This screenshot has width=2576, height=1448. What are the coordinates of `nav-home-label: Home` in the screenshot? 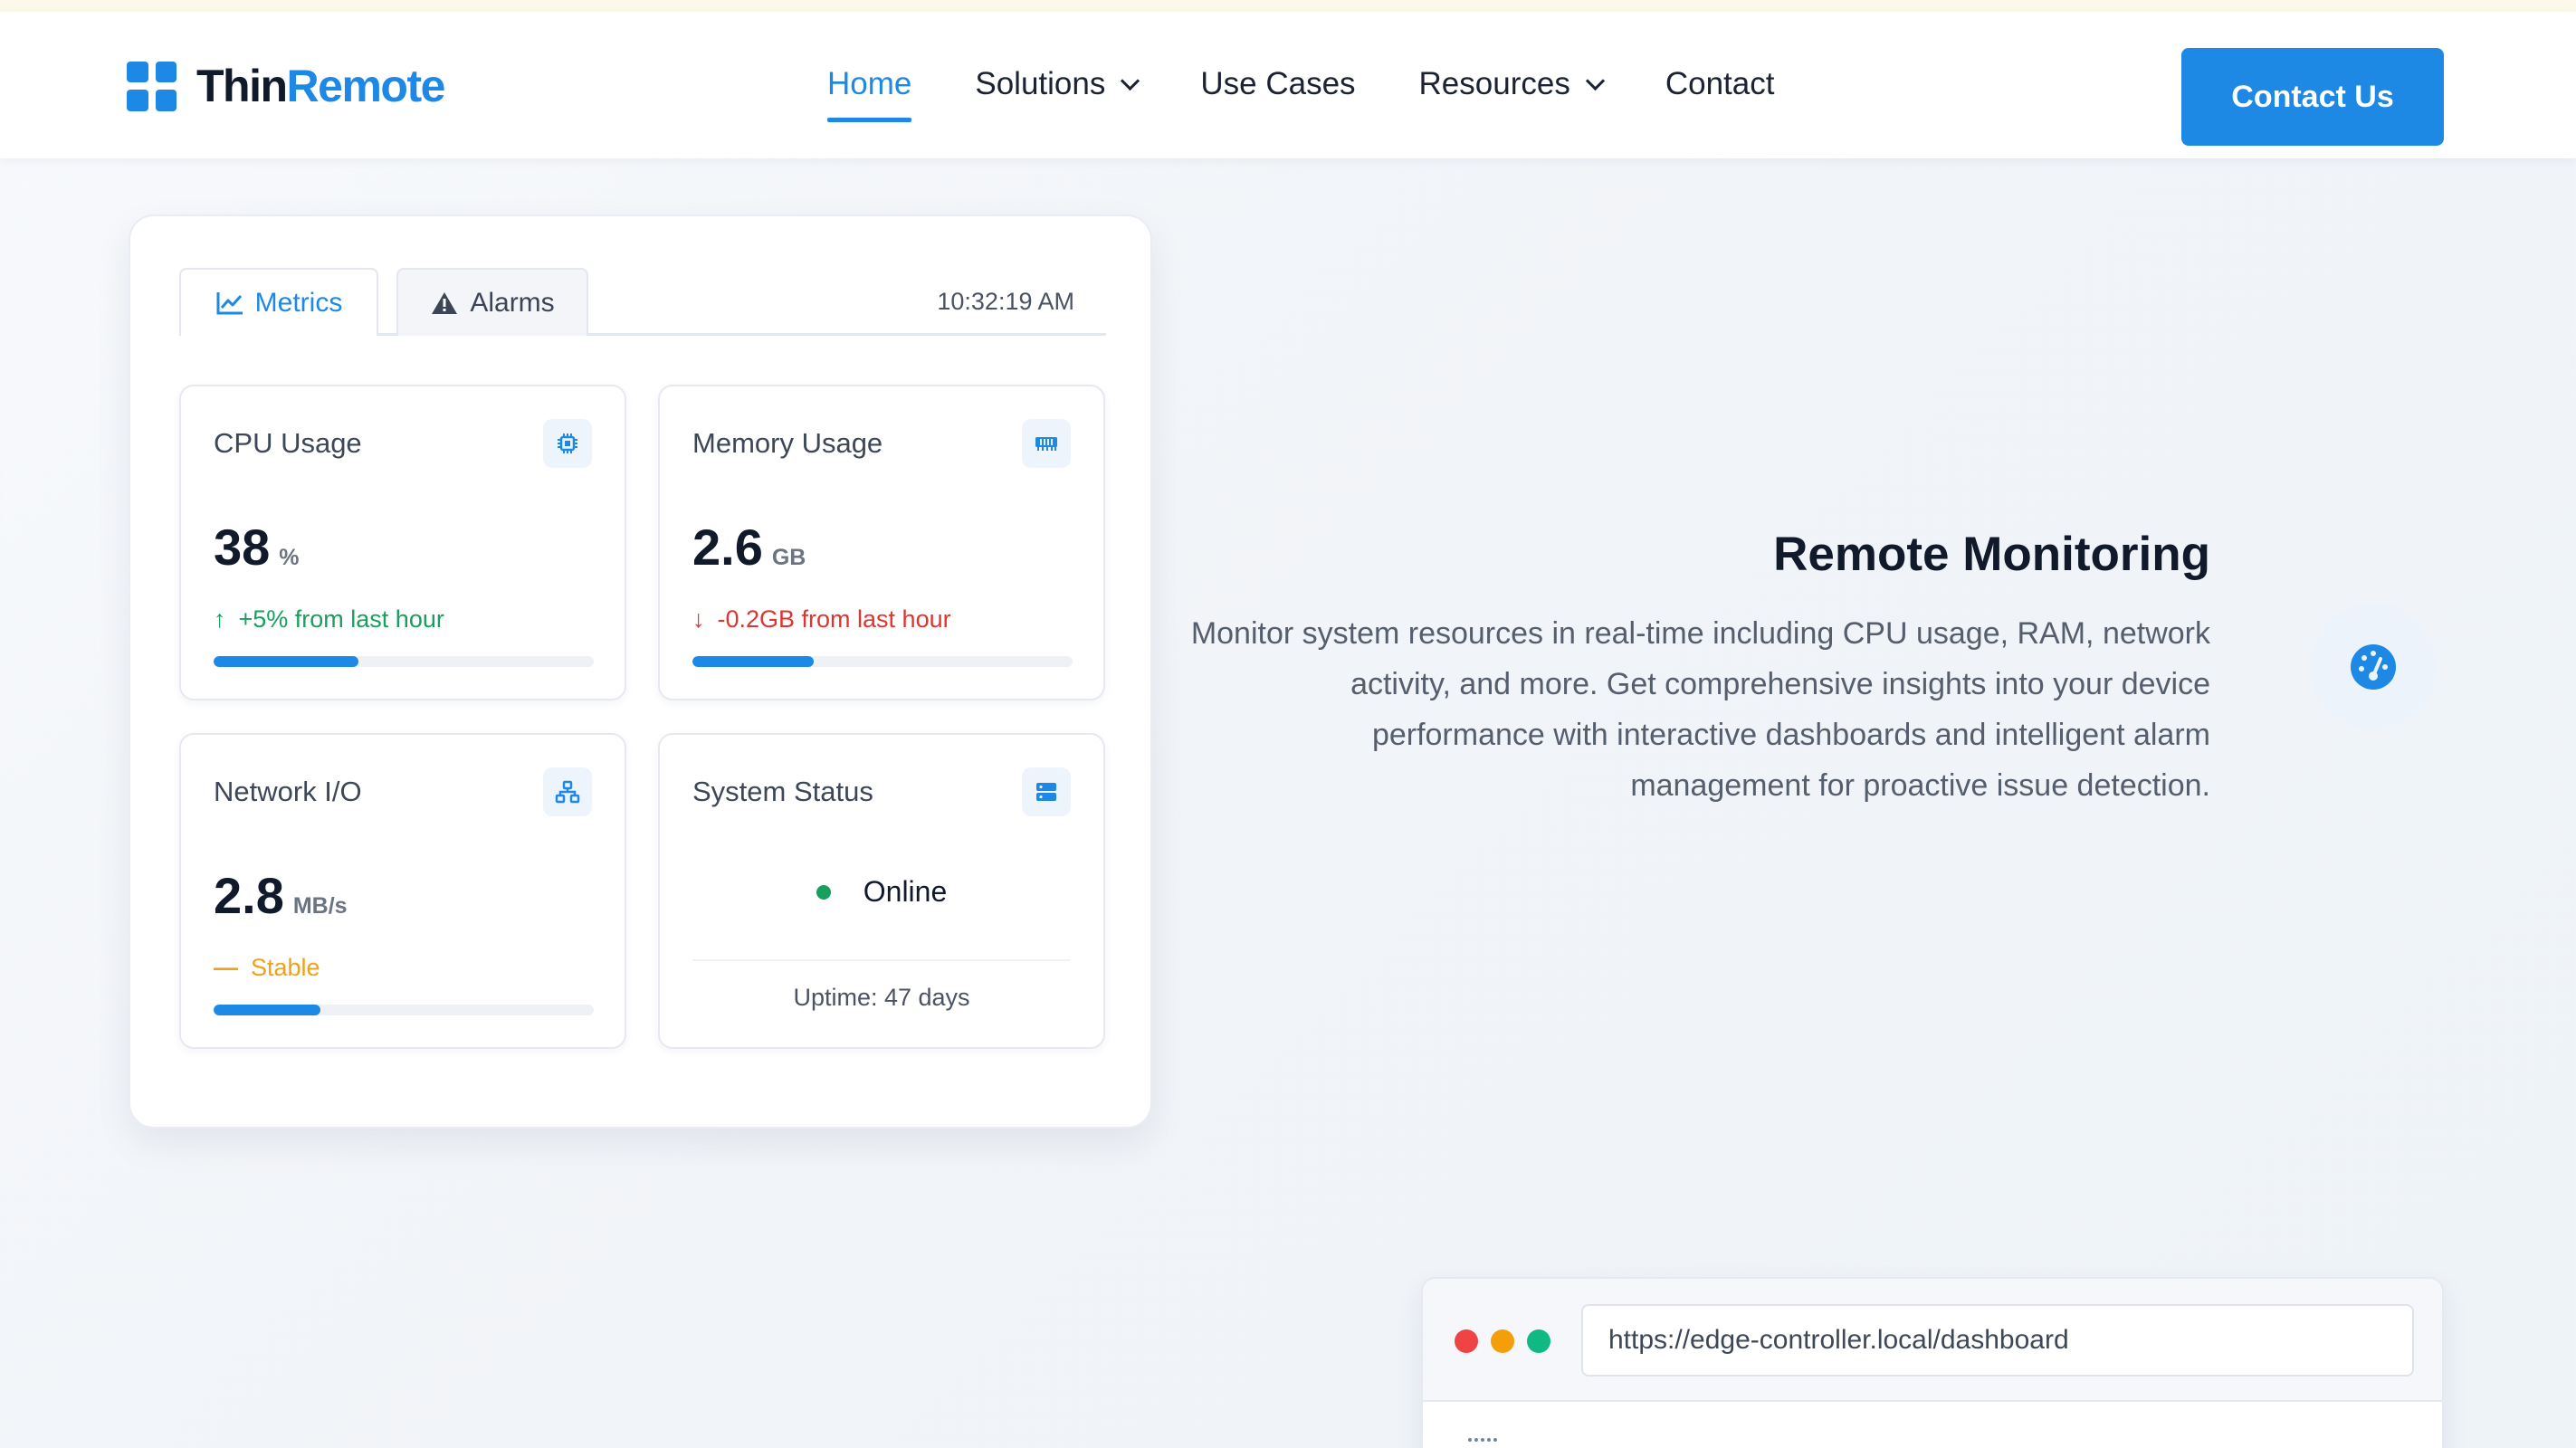 It's located at (870, 83).